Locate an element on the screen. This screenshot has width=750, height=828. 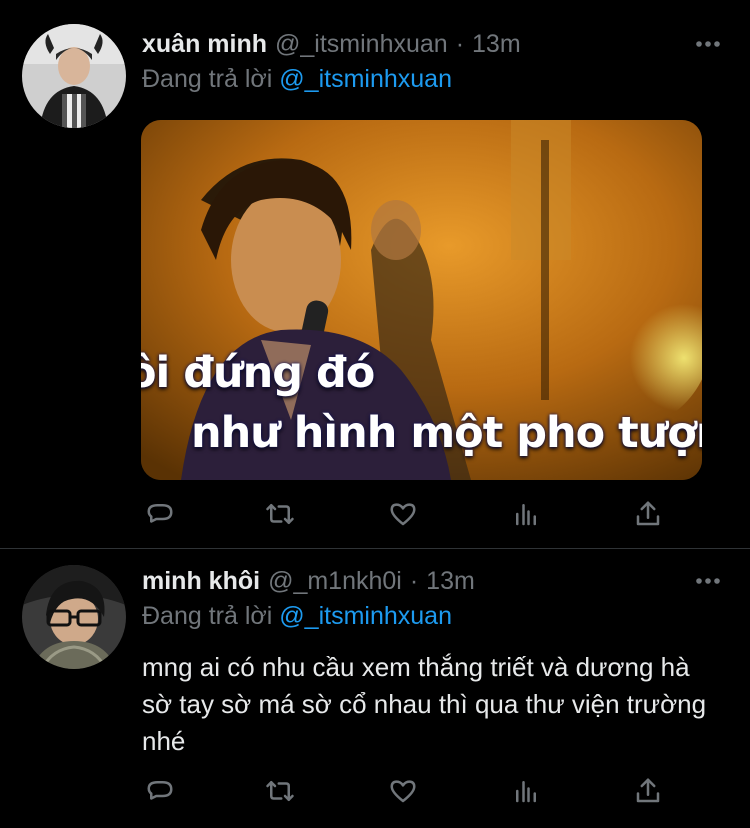
tweet-header: minh khôi @_m1nkh0i · 13m is located at coordinates (436, 581).